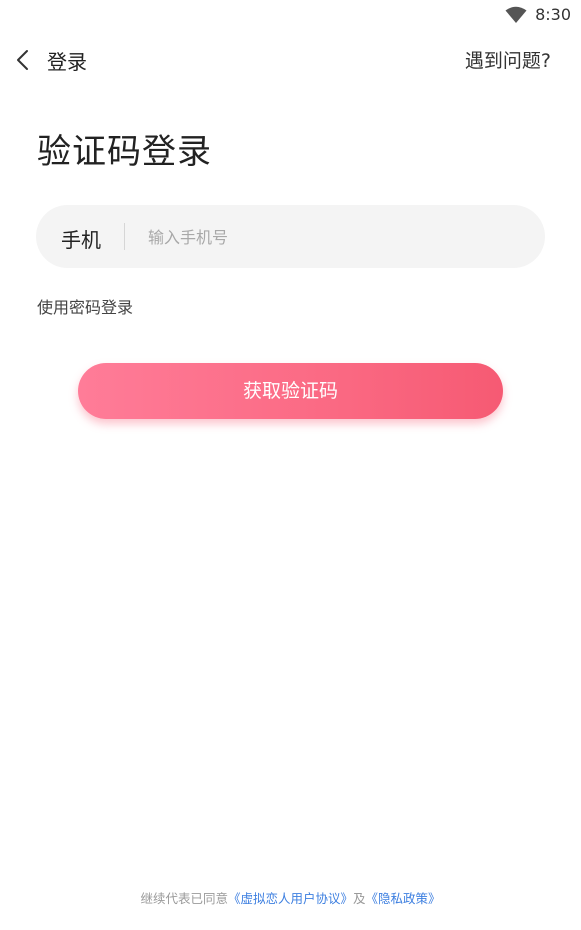 The height and width of the screenshot is (930, 581). I want to click on wifi-icon, so click(516, 14).